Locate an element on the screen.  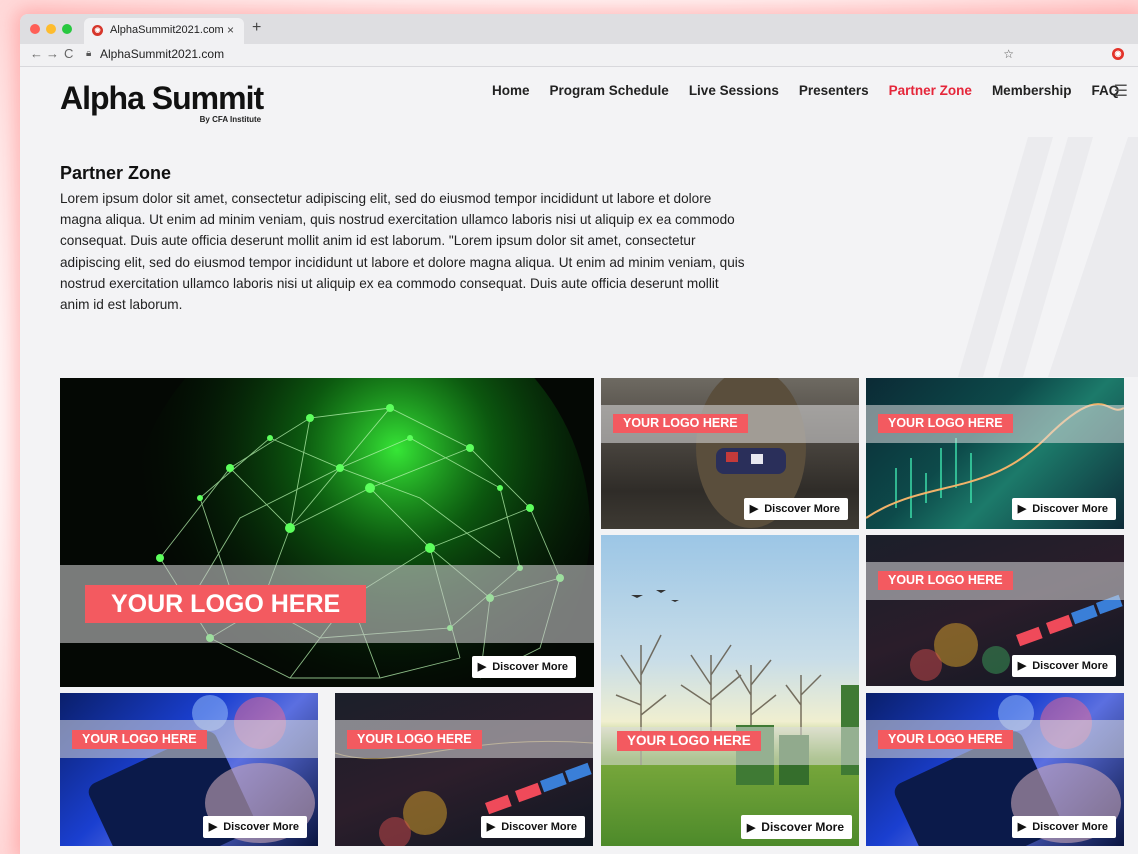
site-logo: Alpha Summit By CFA Institute is located at coordinates (162, 102).